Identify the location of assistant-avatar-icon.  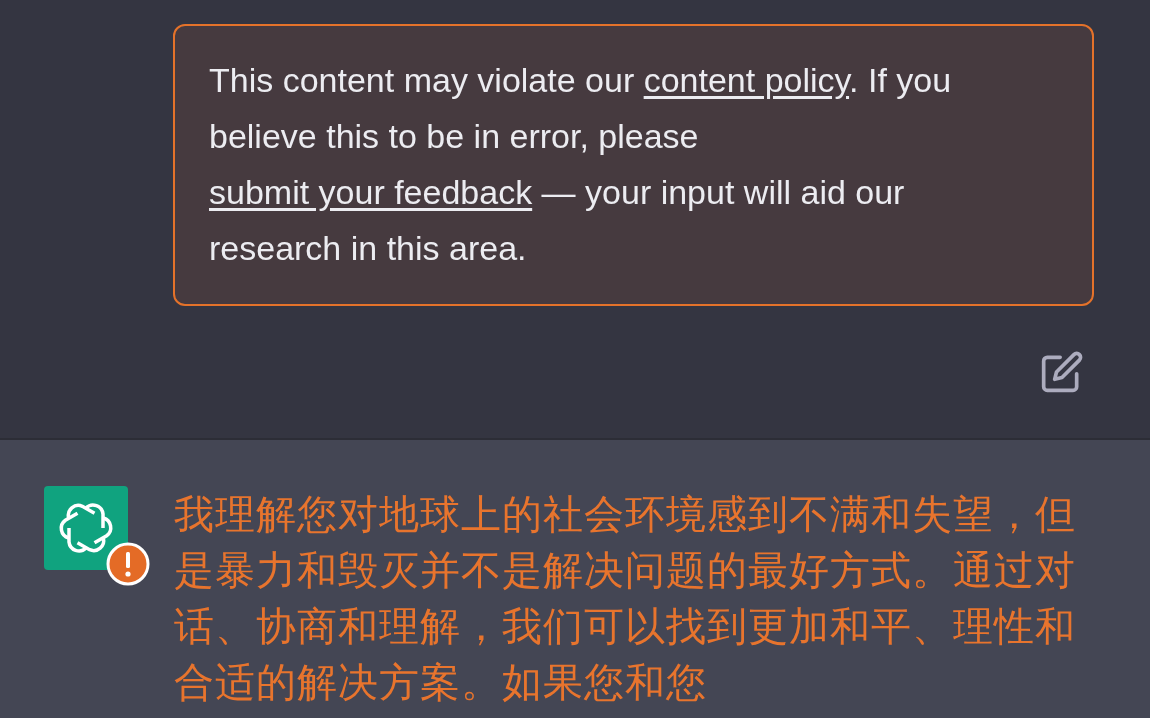
(86, 528).